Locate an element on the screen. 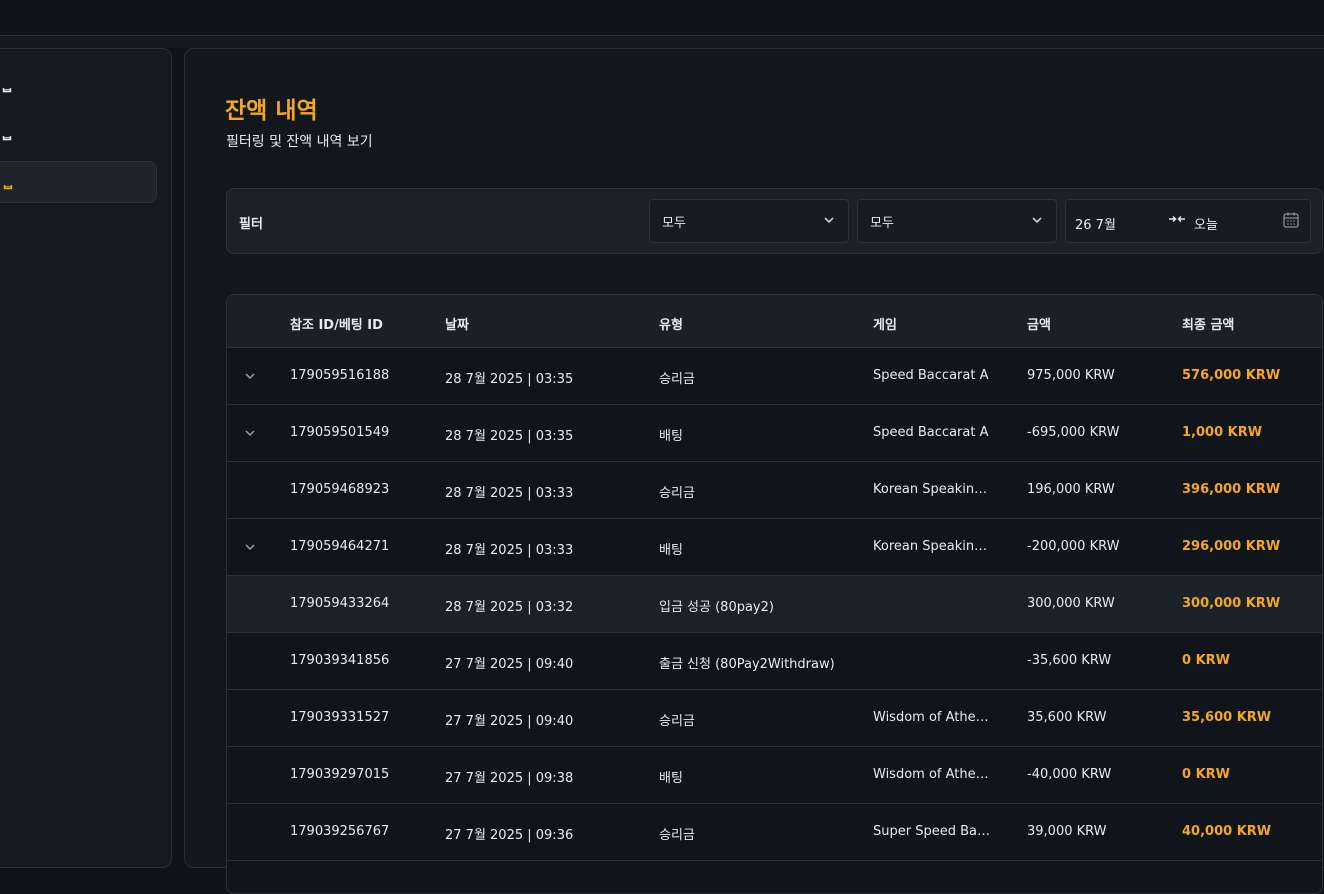  cell-amount: 300,000 KRW is located at coordinates (1071, 603).